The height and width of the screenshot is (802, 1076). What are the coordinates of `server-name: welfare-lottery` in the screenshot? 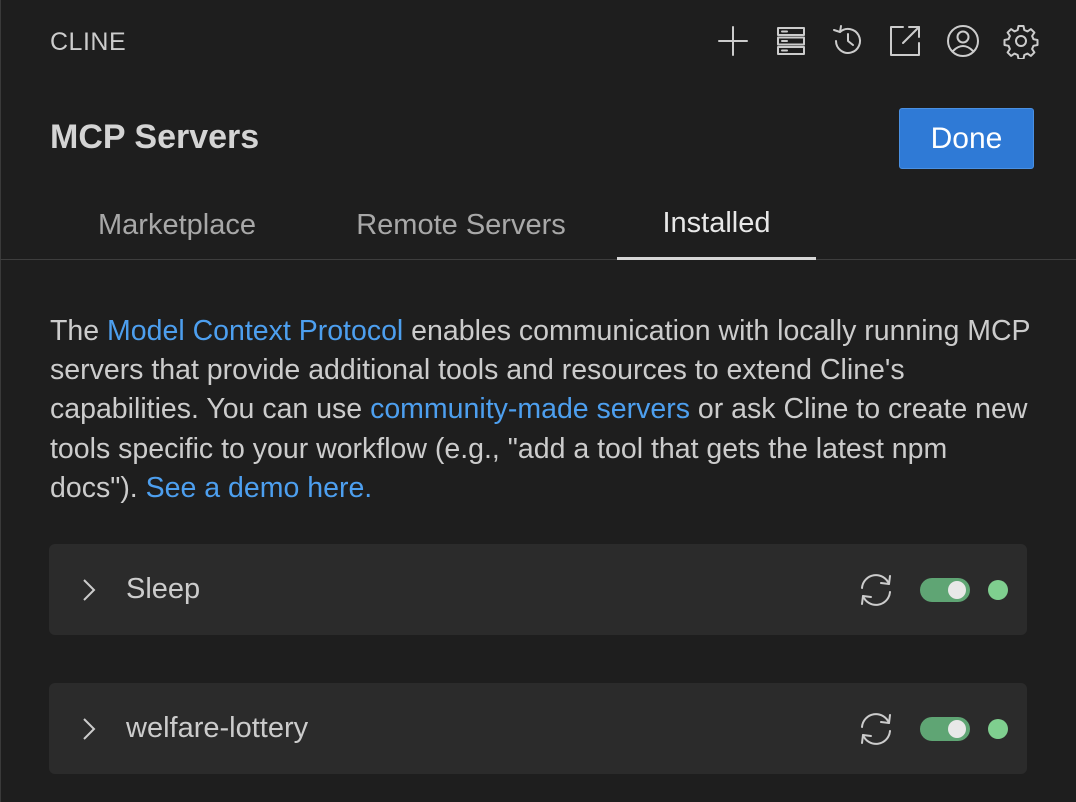 It's located at (217, 728).